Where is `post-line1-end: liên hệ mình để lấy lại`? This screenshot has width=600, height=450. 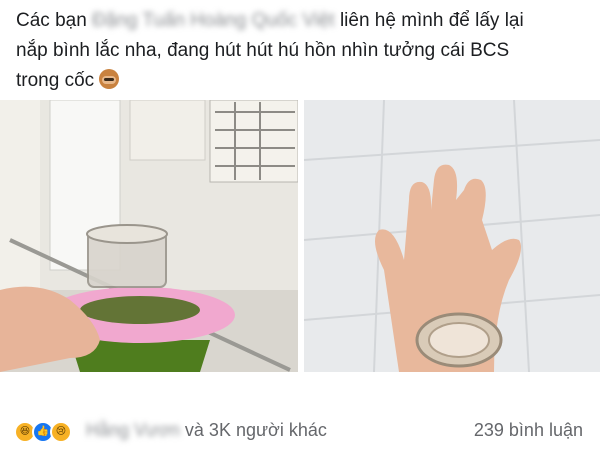
post-line1-end: liên hệ mình để lấy lại is located at coordinates (431, 20).